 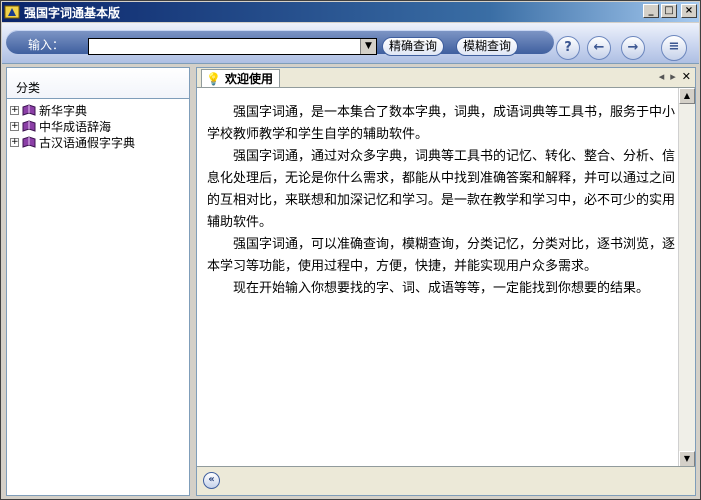 I want to click on dropdown-arrow-icon: ▼, so click(x=368, y=46).